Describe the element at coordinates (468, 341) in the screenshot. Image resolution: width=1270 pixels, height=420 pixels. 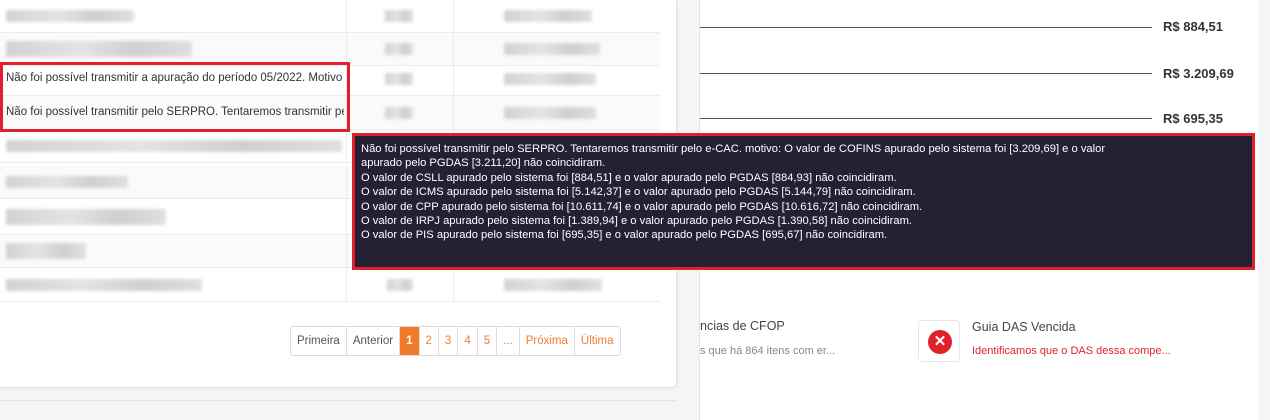
I see `pagination-page-4: 4` at that location.